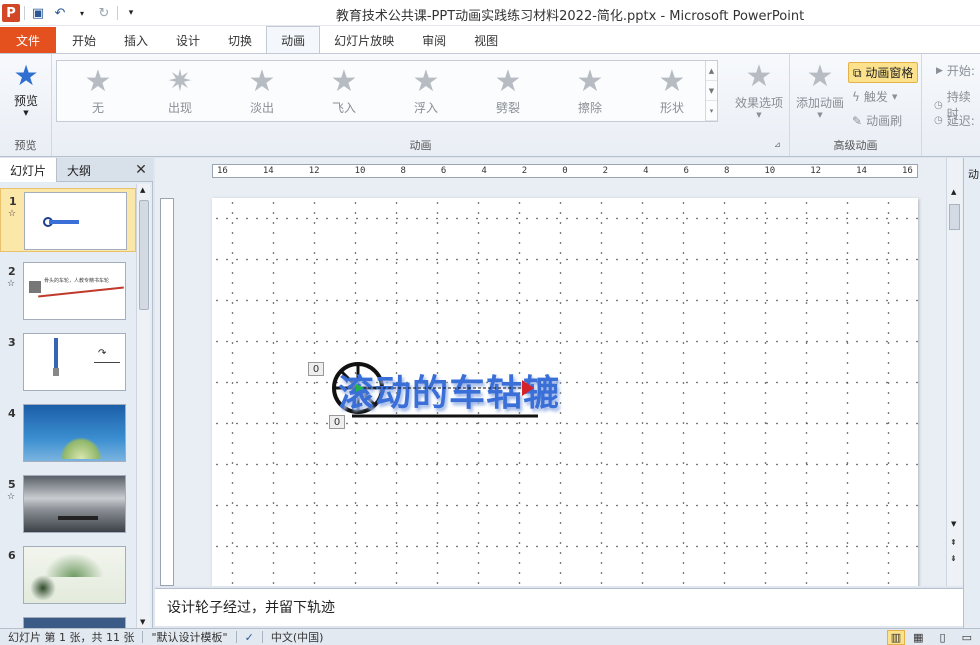 The height and width of the screenshot is (645, 980). What do you see at coordinates (672, 92) in the screenshot?
I see `anim-shape: ★ 形状` at bounding box center [672, 92].